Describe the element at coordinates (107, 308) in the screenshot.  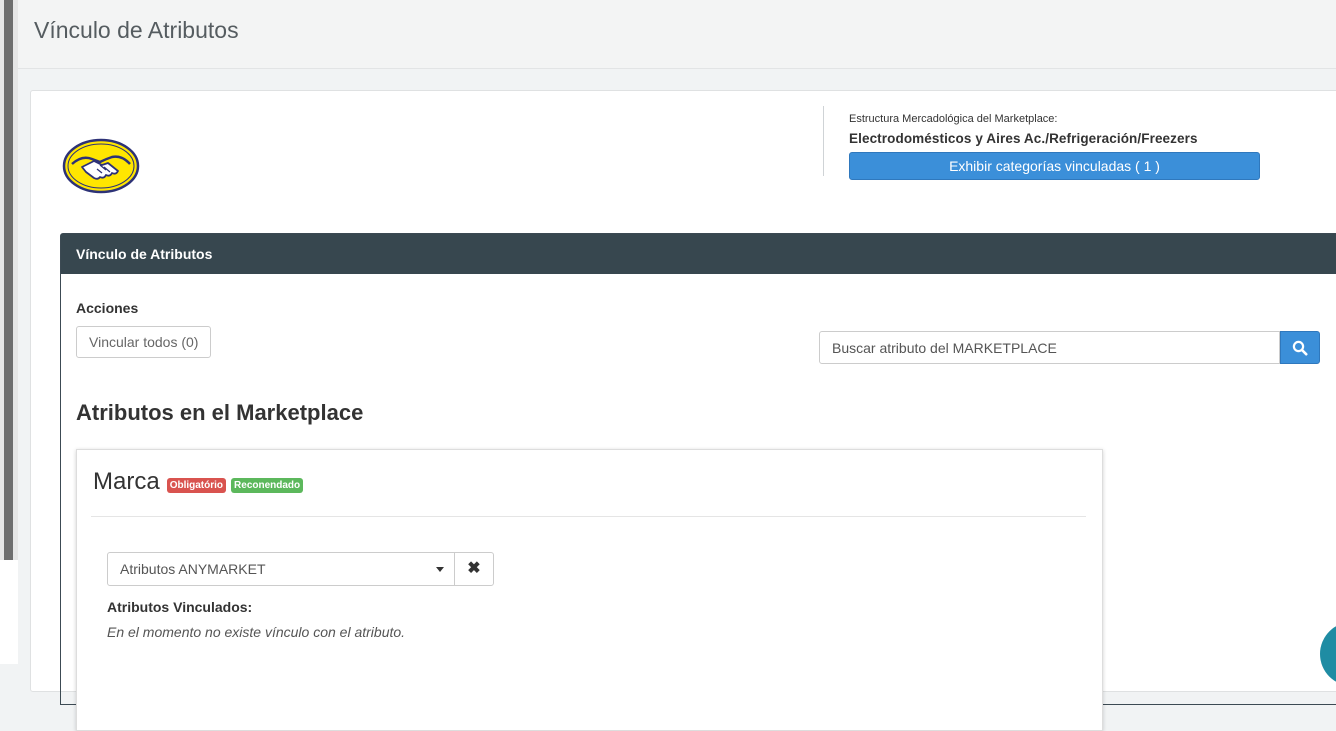
I see `actions-label: Acciones` at that location.